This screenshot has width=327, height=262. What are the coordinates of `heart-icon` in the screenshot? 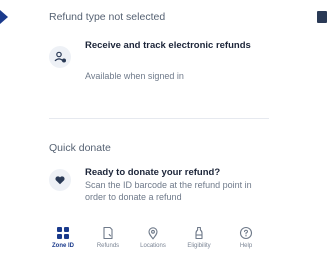 It's located at (60, 180).